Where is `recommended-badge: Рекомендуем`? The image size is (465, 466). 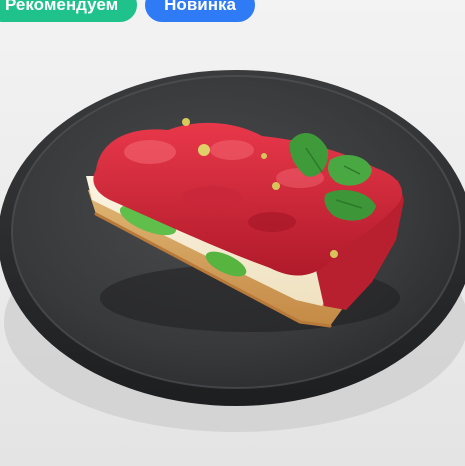 recommended-badge: Рекомендуем is located at coordinates (69, 11).